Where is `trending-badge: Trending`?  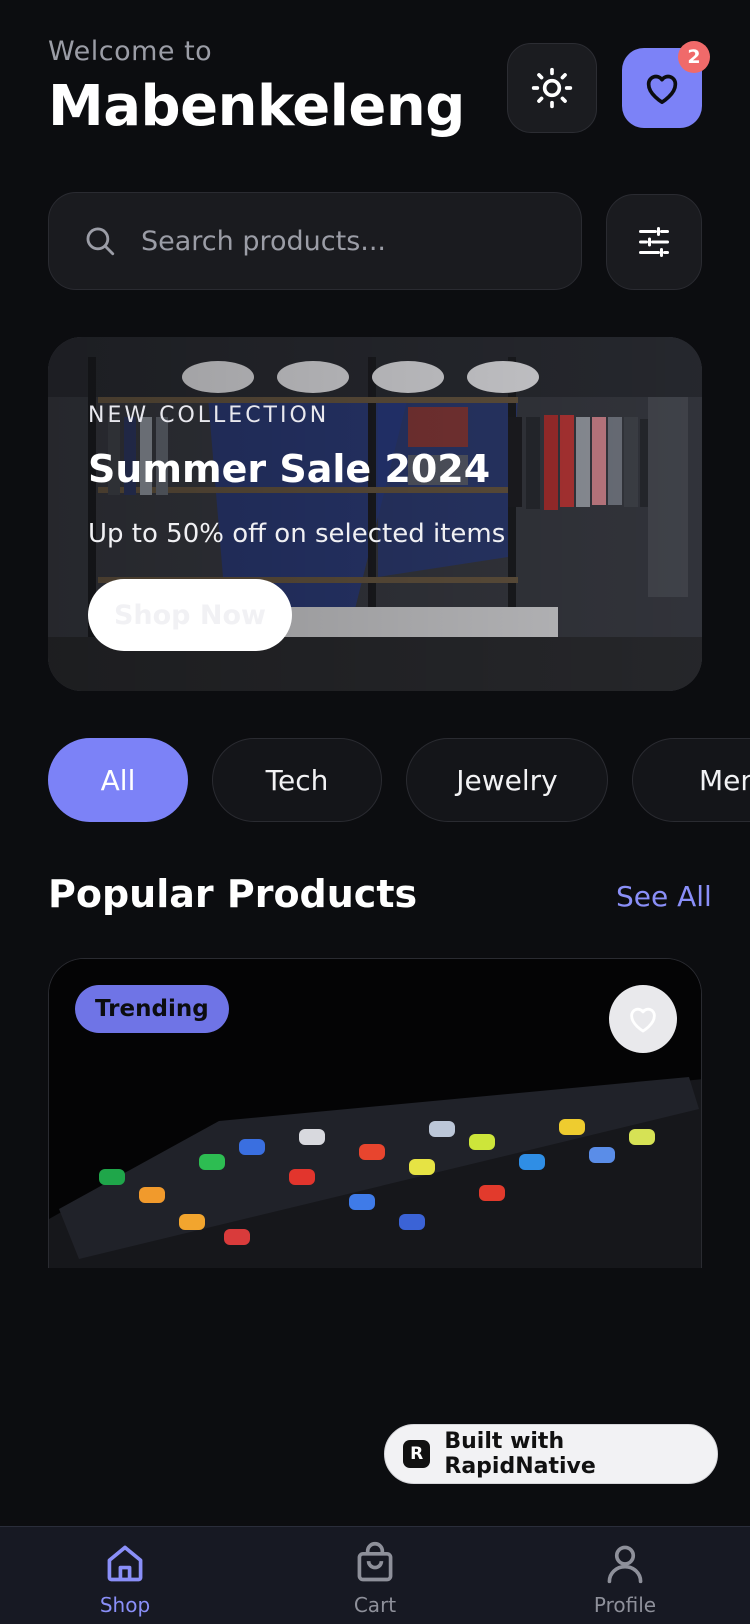 trending-badge: Trending is located at coordinates (152, 1009).